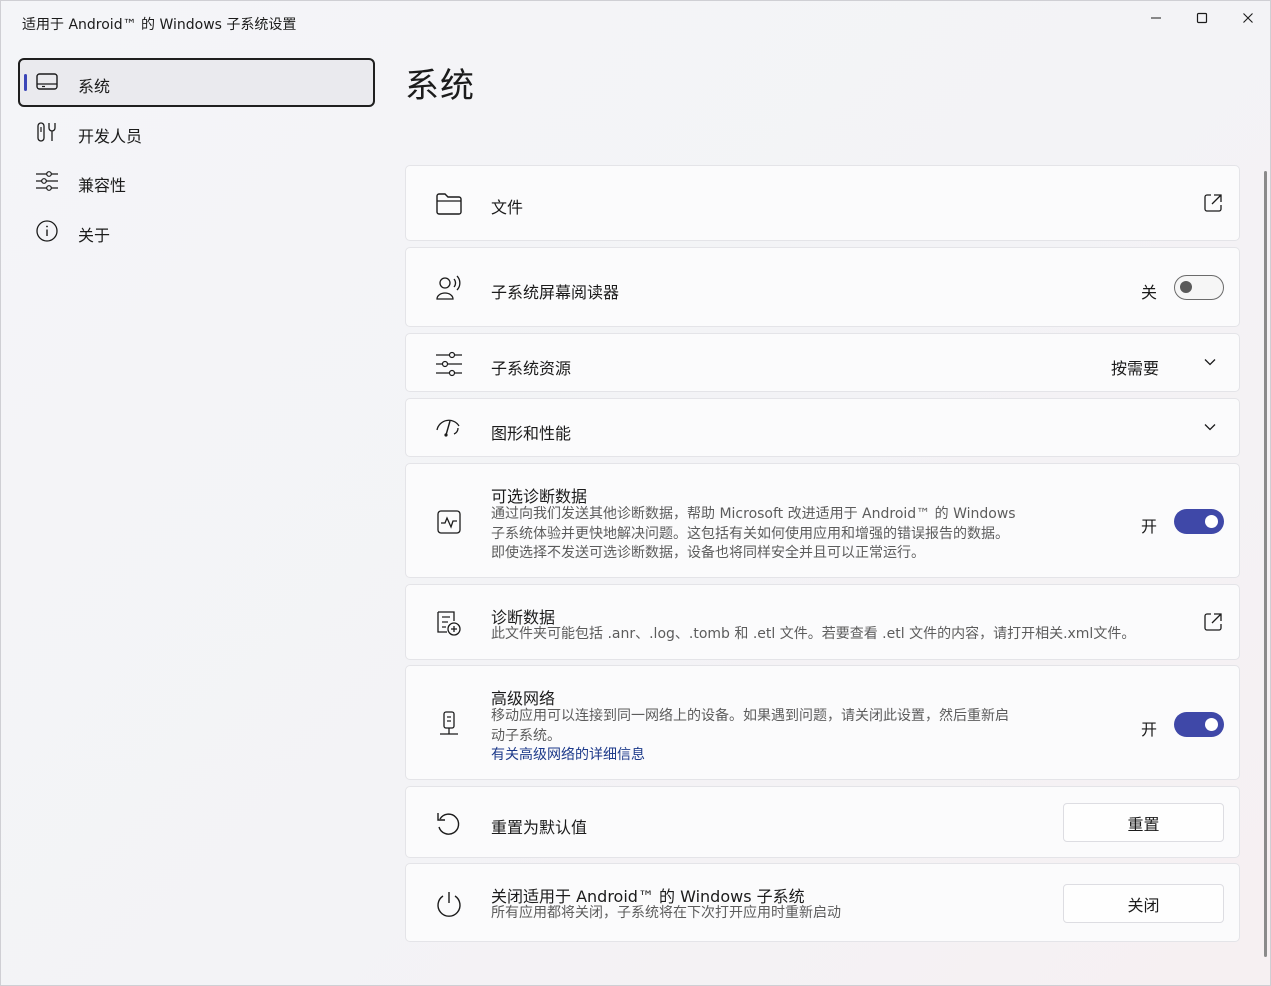  What do you see at coordinates (449, 723) in the screenshot?
I see `network-icon` at bounding box center [449, 723].